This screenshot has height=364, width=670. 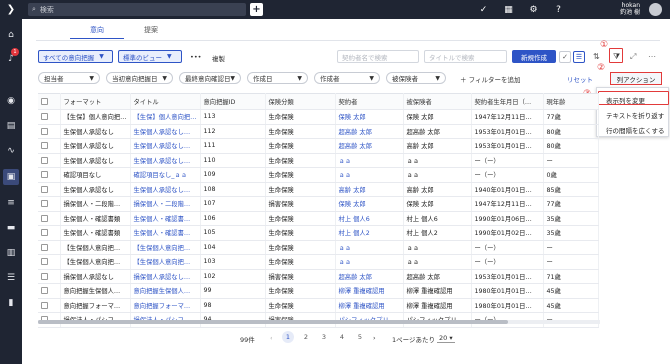 What do you see at coordinates (369, 117) in the screenshot?
I see `table-cell: 保険 太郎` at bounding box center [369, 117].